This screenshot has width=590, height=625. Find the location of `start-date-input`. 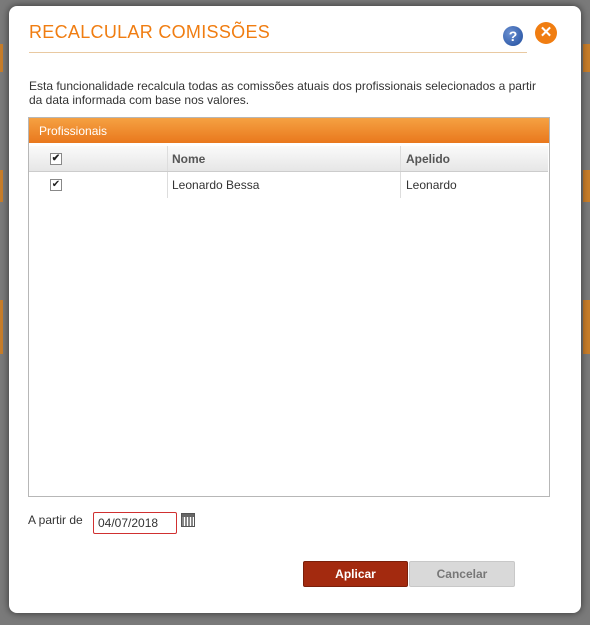

start-date-input is located at coordinates (135, 523).